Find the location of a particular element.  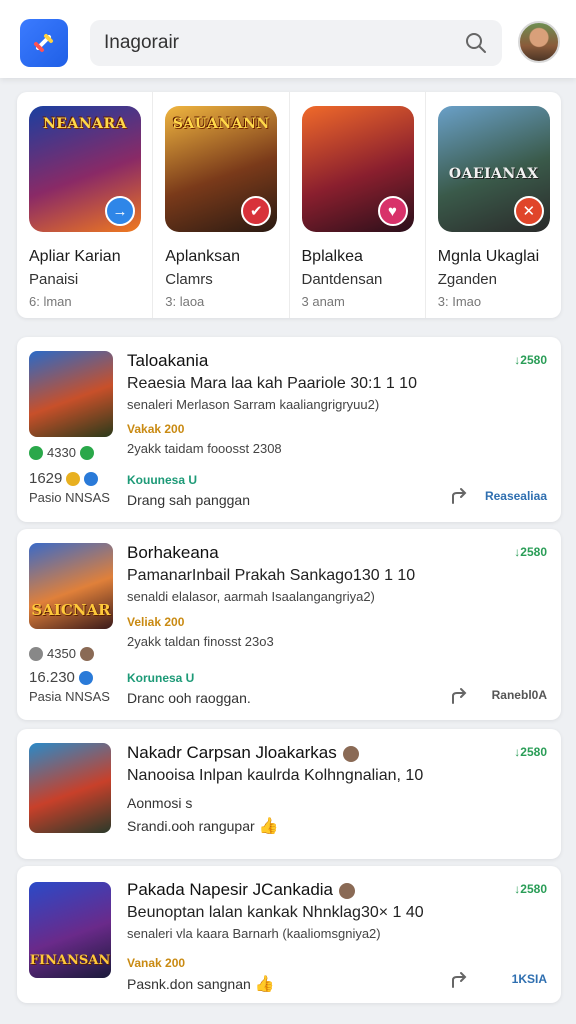

avatar is located at coordinates (539, 42).